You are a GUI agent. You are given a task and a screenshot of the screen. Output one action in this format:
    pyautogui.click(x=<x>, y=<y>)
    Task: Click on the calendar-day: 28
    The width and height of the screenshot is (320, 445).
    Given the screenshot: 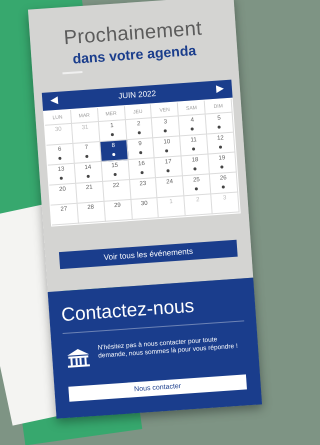 What is the action you would take?
    pyautogui.click(x=91, y=212)
    